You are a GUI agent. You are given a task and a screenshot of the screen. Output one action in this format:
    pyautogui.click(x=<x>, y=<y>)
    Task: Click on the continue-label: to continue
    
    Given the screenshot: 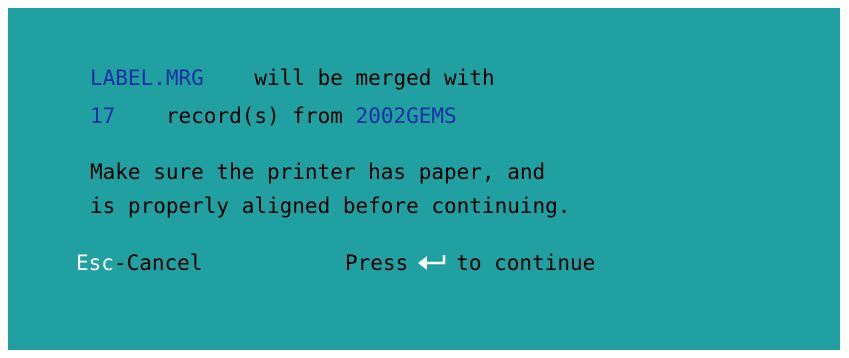 What is the action you would take?
    pyautogui.click(x=526, y=263)
    